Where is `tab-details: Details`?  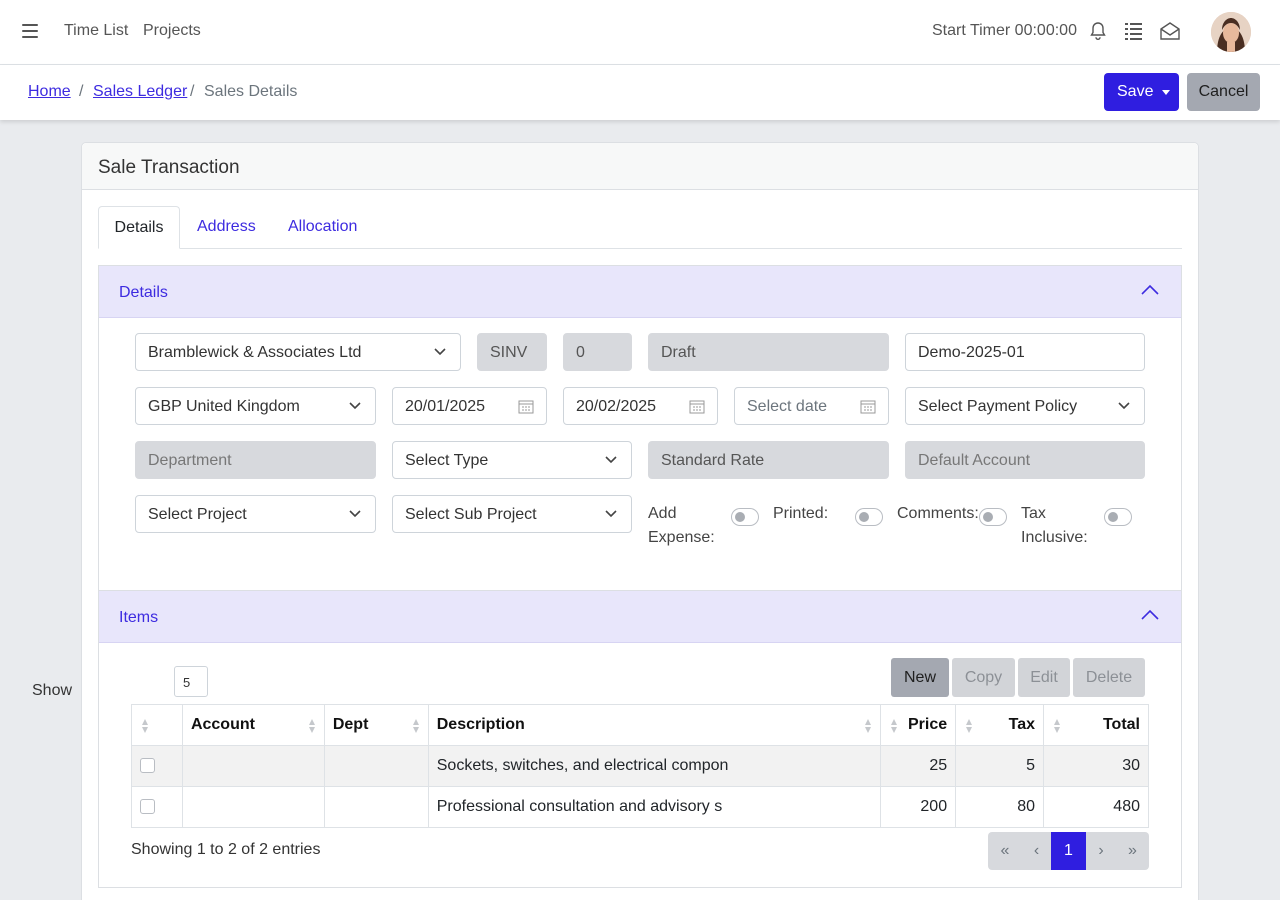 tab-details: Details is located at coordinates (139, 227).